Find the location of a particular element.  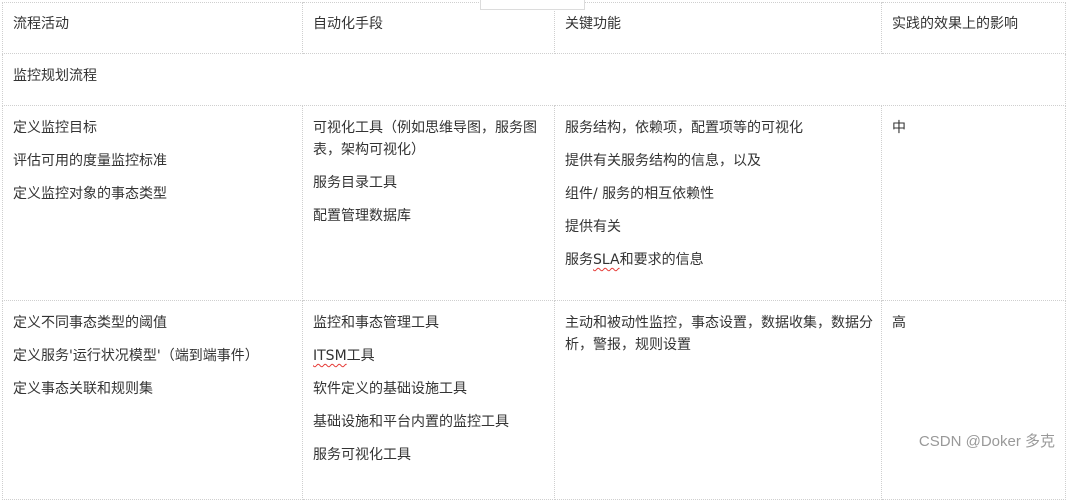

automation-item: 基础设施和平台内置的监控工具 is located at coordinates (411, 422).